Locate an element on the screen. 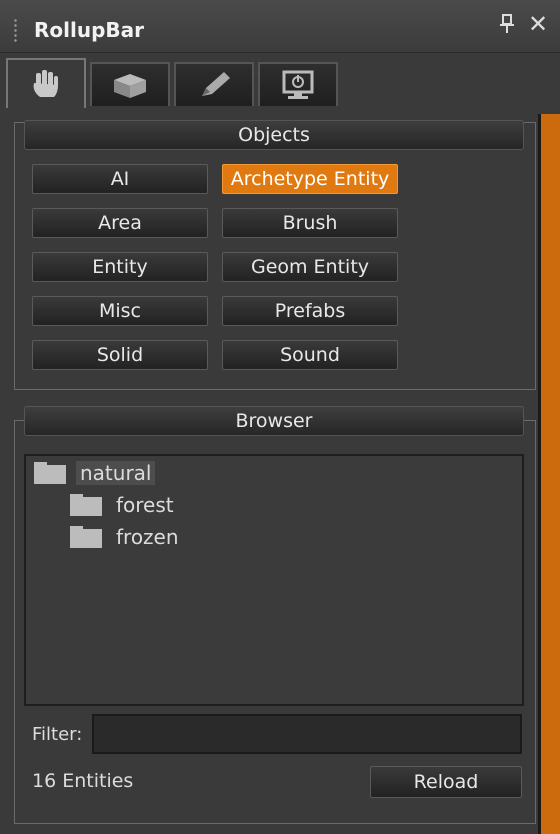 This screenshot has width=560, height=834. cube-icon is located at coordinates (130, 86).